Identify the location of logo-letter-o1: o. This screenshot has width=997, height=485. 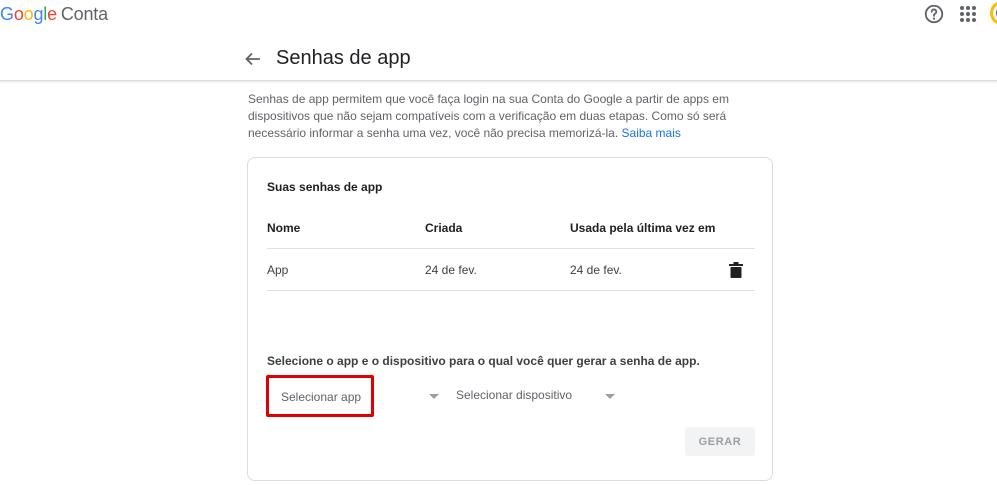
(18, 14).